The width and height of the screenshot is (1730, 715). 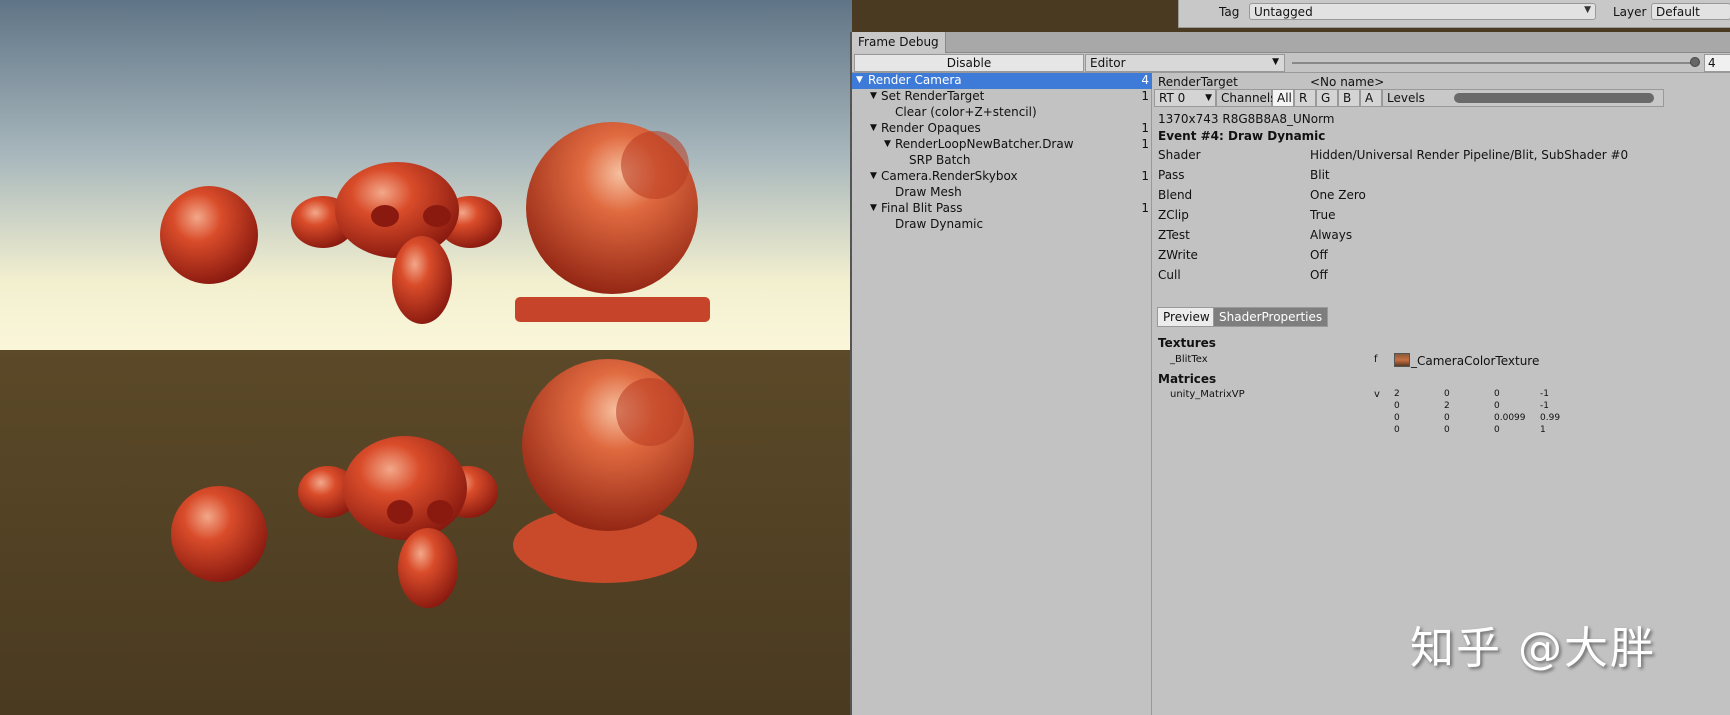 I want to click on tree-item-renderloop-draw: ▼ RenderLoopNewBatcher.Draw 1, so click(x=1002, y=145).